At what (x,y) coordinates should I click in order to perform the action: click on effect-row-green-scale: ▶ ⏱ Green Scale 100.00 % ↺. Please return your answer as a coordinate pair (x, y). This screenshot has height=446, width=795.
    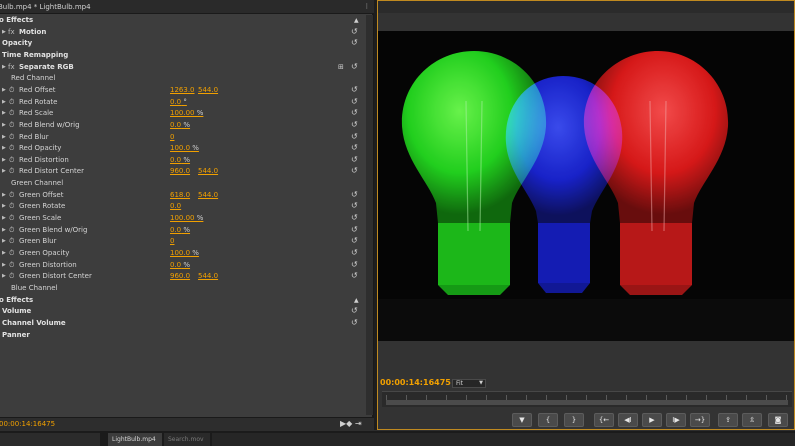
    Looking at the image, I should click on (183, 218).